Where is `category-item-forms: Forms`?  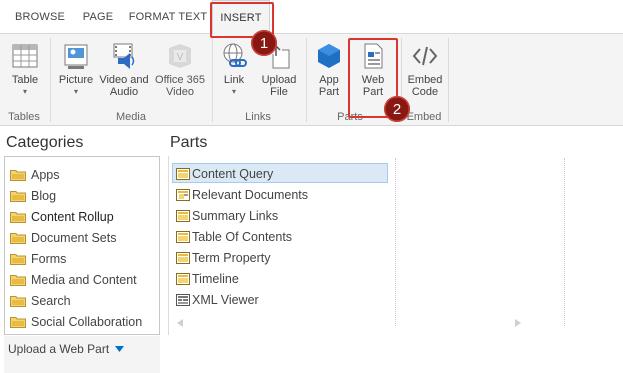 category-item-forms: Forms is located at coordinates (38, 258).